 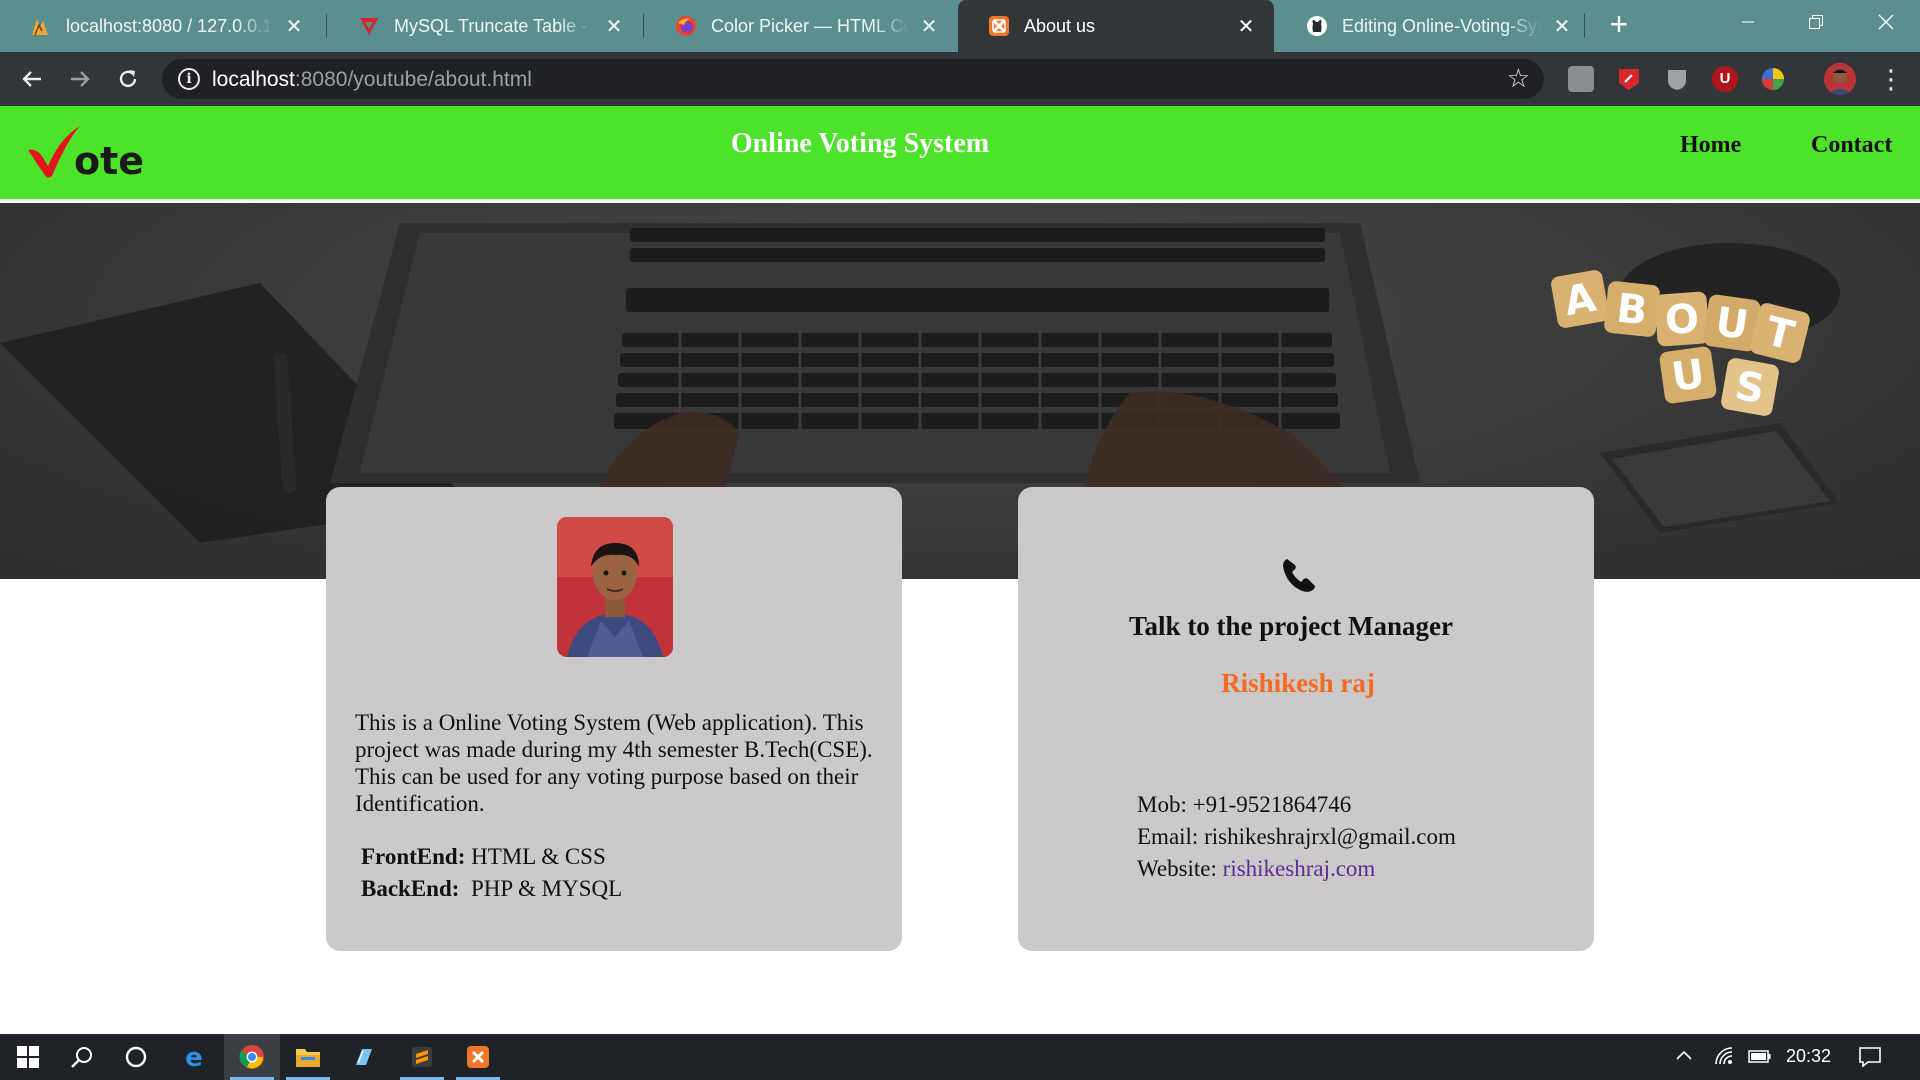 What do you see at coordinates (1725, 79) in the screenshot?
I see `ublock-icon: U` at bounding box center [1725, 79].